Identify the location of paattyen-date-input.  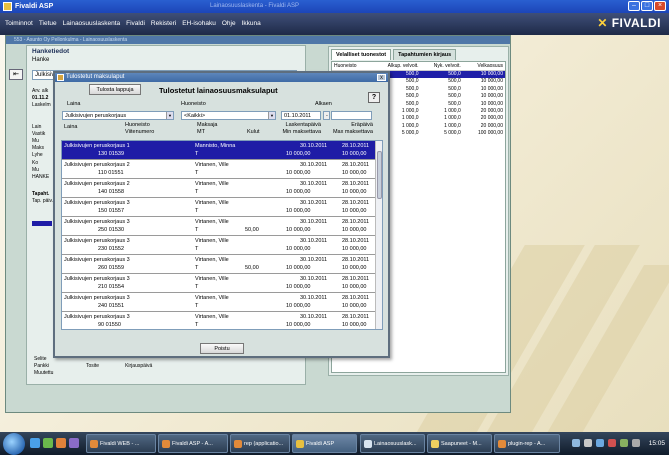
(351, 115).